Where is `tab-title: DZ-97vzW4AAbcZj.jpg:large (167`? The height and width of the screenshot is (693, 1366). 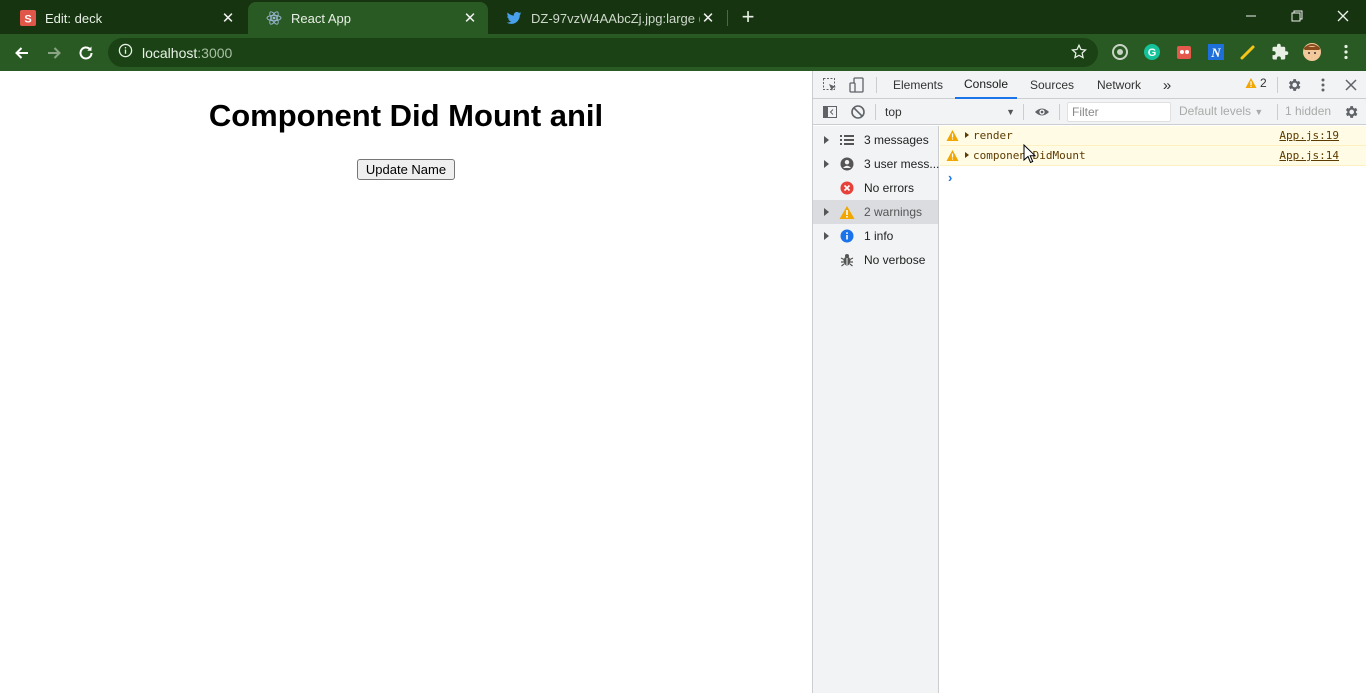 tab-title: DZ-97vzW4AAbcZj.jpg:large (167 is located at coordinates (615, 18).